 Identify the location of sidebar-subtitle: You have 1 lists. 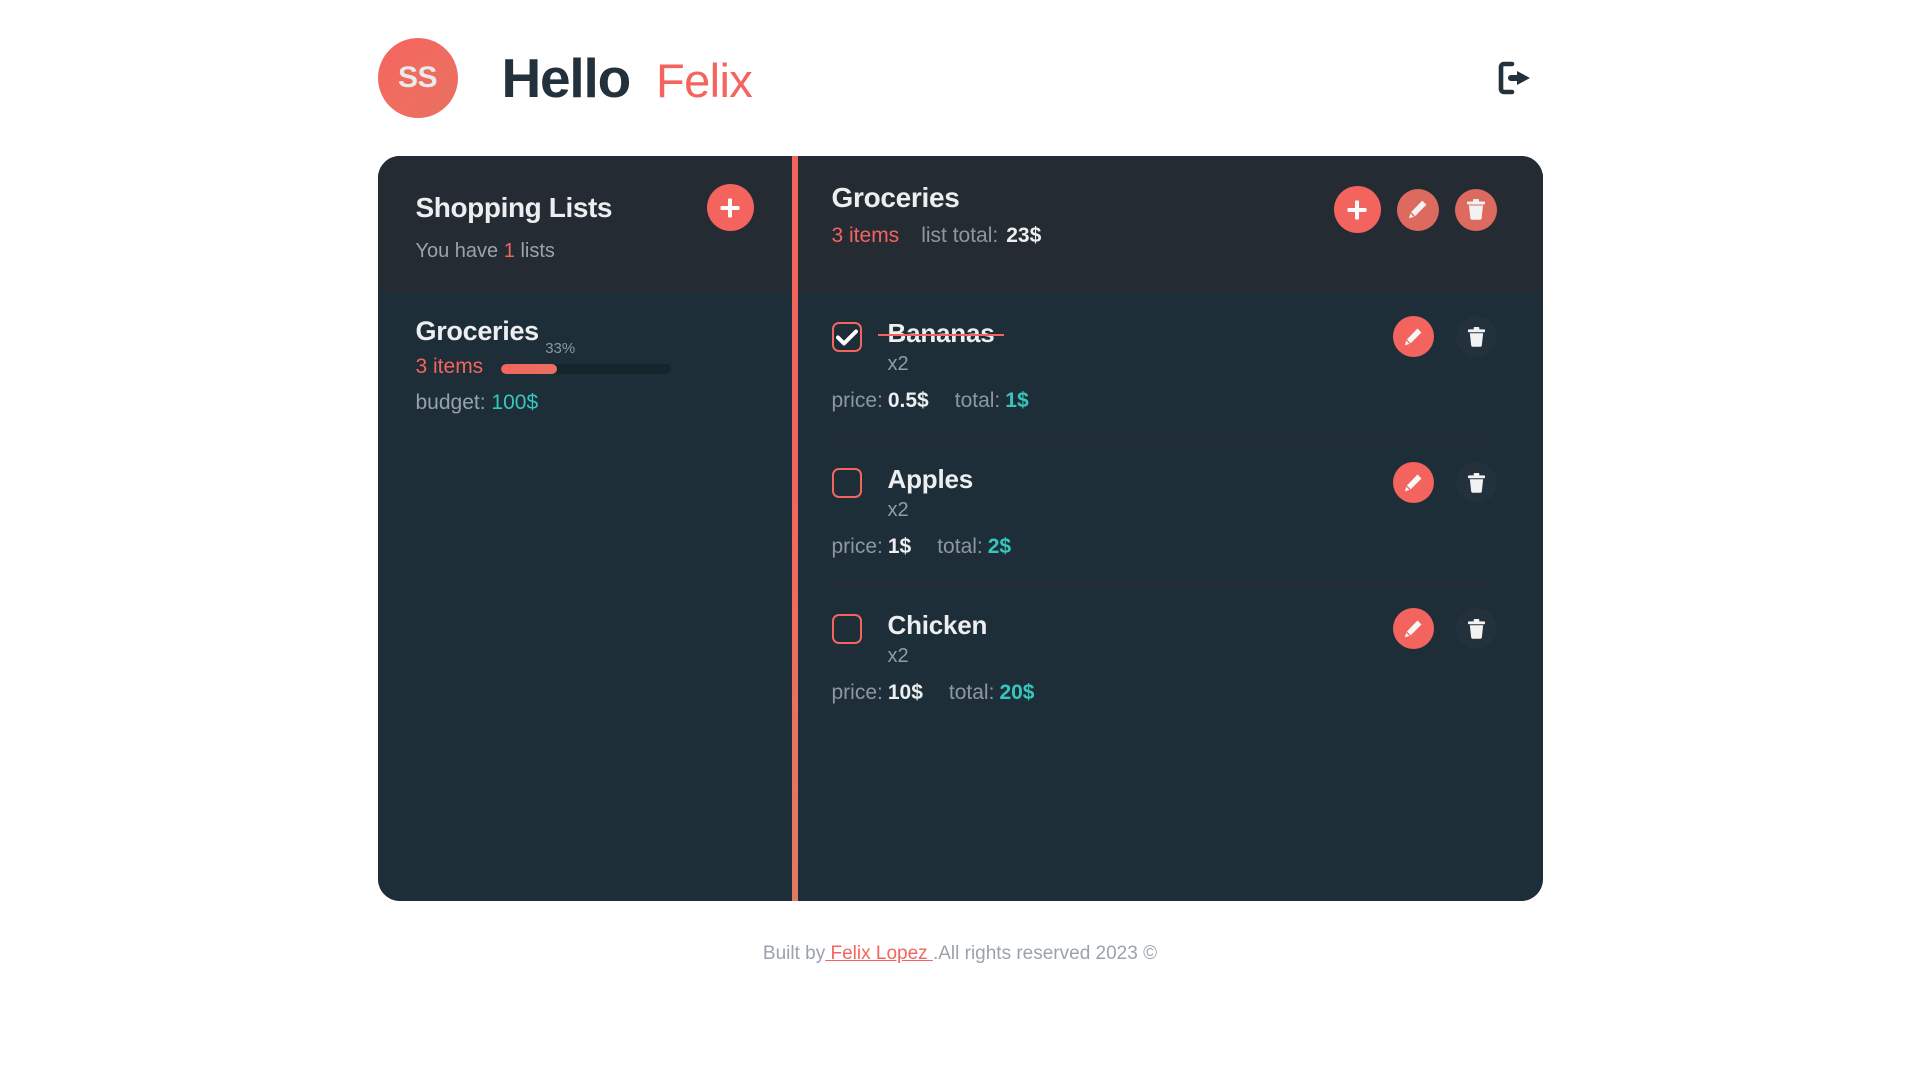
(585, 251).